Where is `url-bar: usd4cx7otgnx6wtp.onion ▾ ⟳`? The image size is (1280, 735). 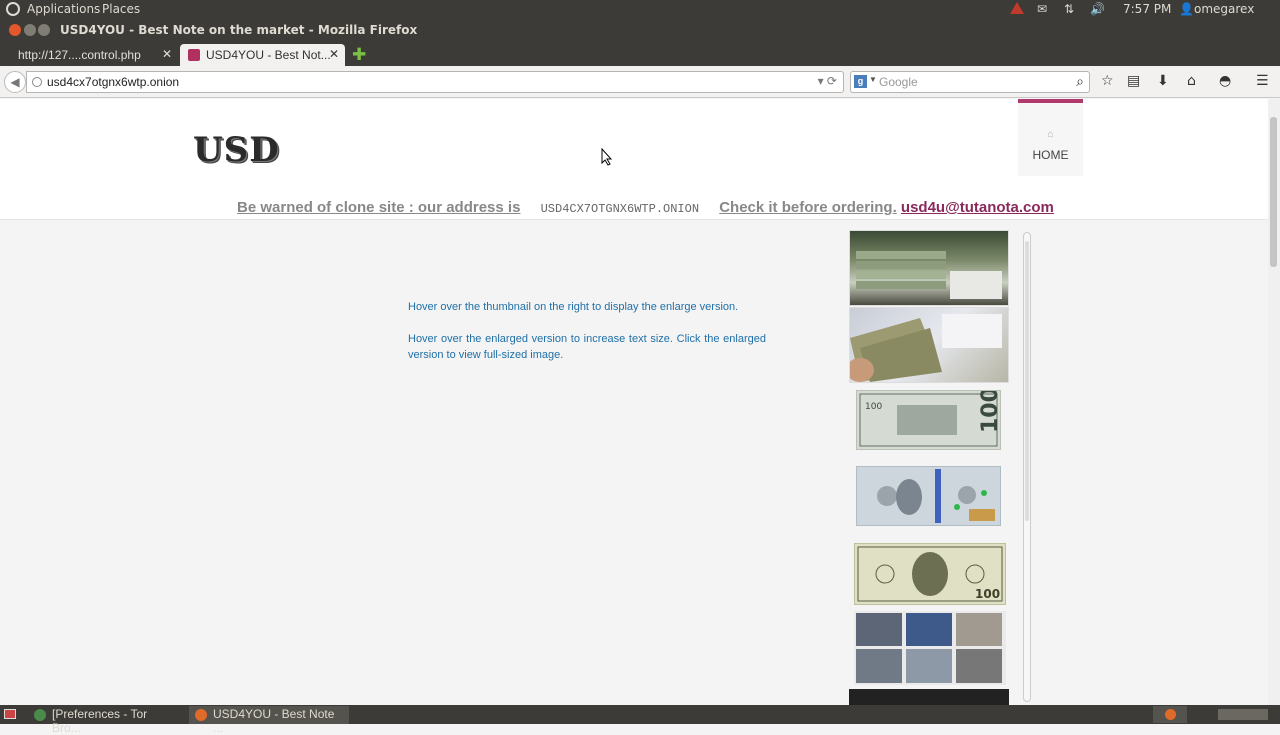
url-bar: usd4cx7otgnx6wtp.onion ▾ ⟳ is located at coordinates (435, 82).